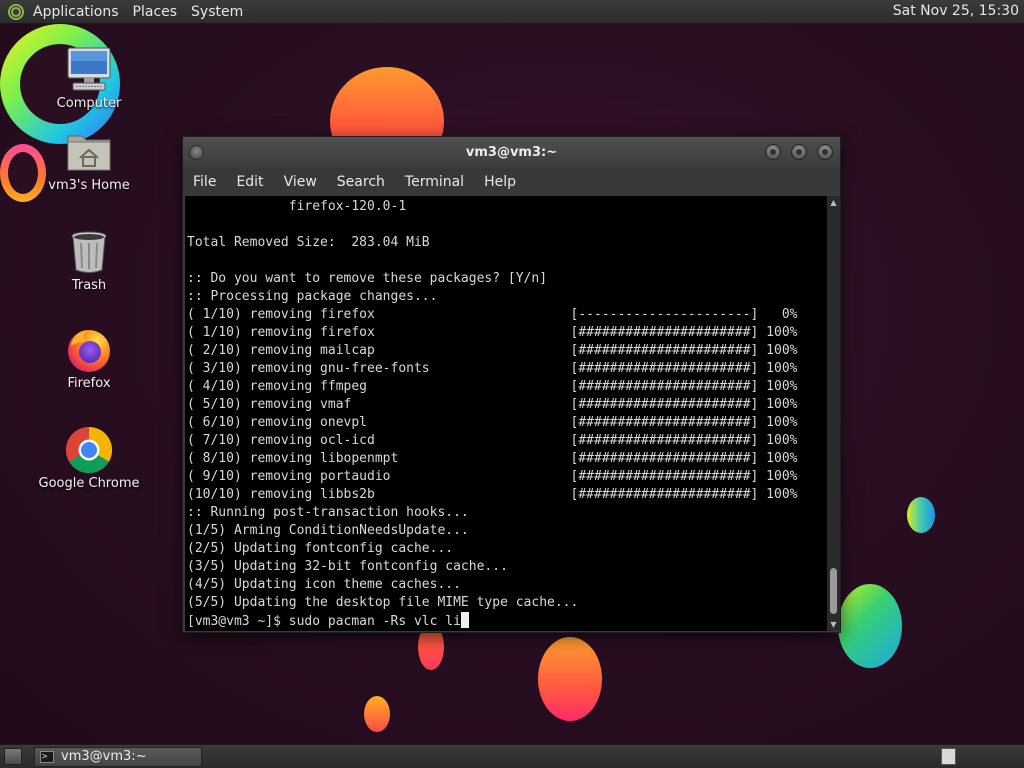 Image resolution: width=1024 pixels, height=768 pixels. Describe the element at coordinates (89, 70) in the screenshot. I see `computer-icon` at that location.